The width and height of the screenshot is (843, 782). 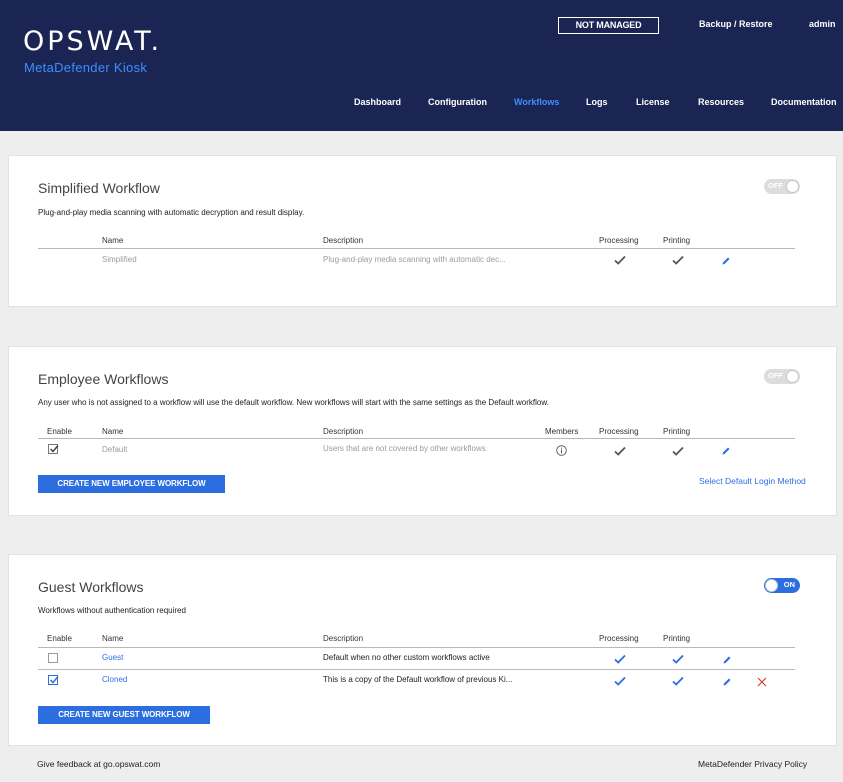 What do you see at coordinates (721, 102) in the screenshot?
I see `nav-resources: Resources` at bounding box center [721, 102].